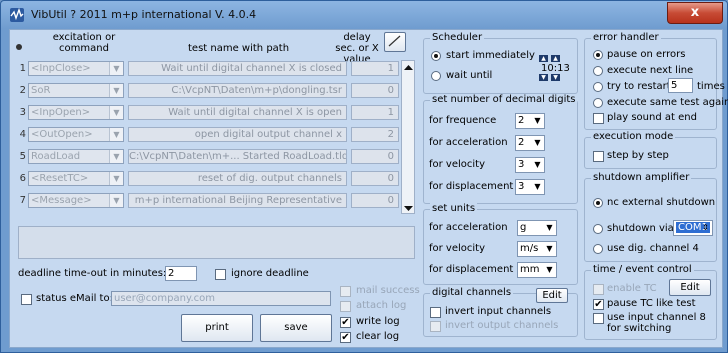 The height and width of the screenshot is (353, 728). What do you see at coordinates (220, 274) in the screenshot?
I see `ignore-deadline-checkbox` at bounding box center [220, 274].